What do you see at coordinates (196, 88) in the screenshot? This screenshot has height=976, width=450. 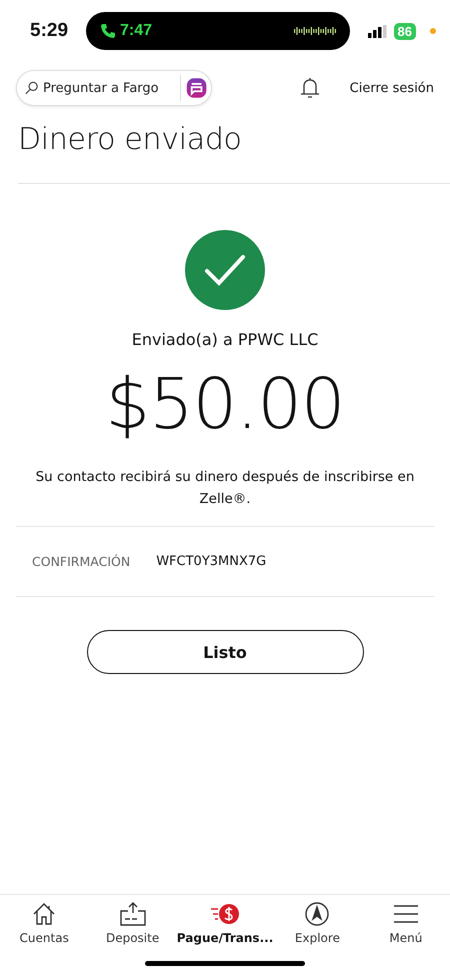 I see `chat-logo-icon` at bounding box center [196, 88].